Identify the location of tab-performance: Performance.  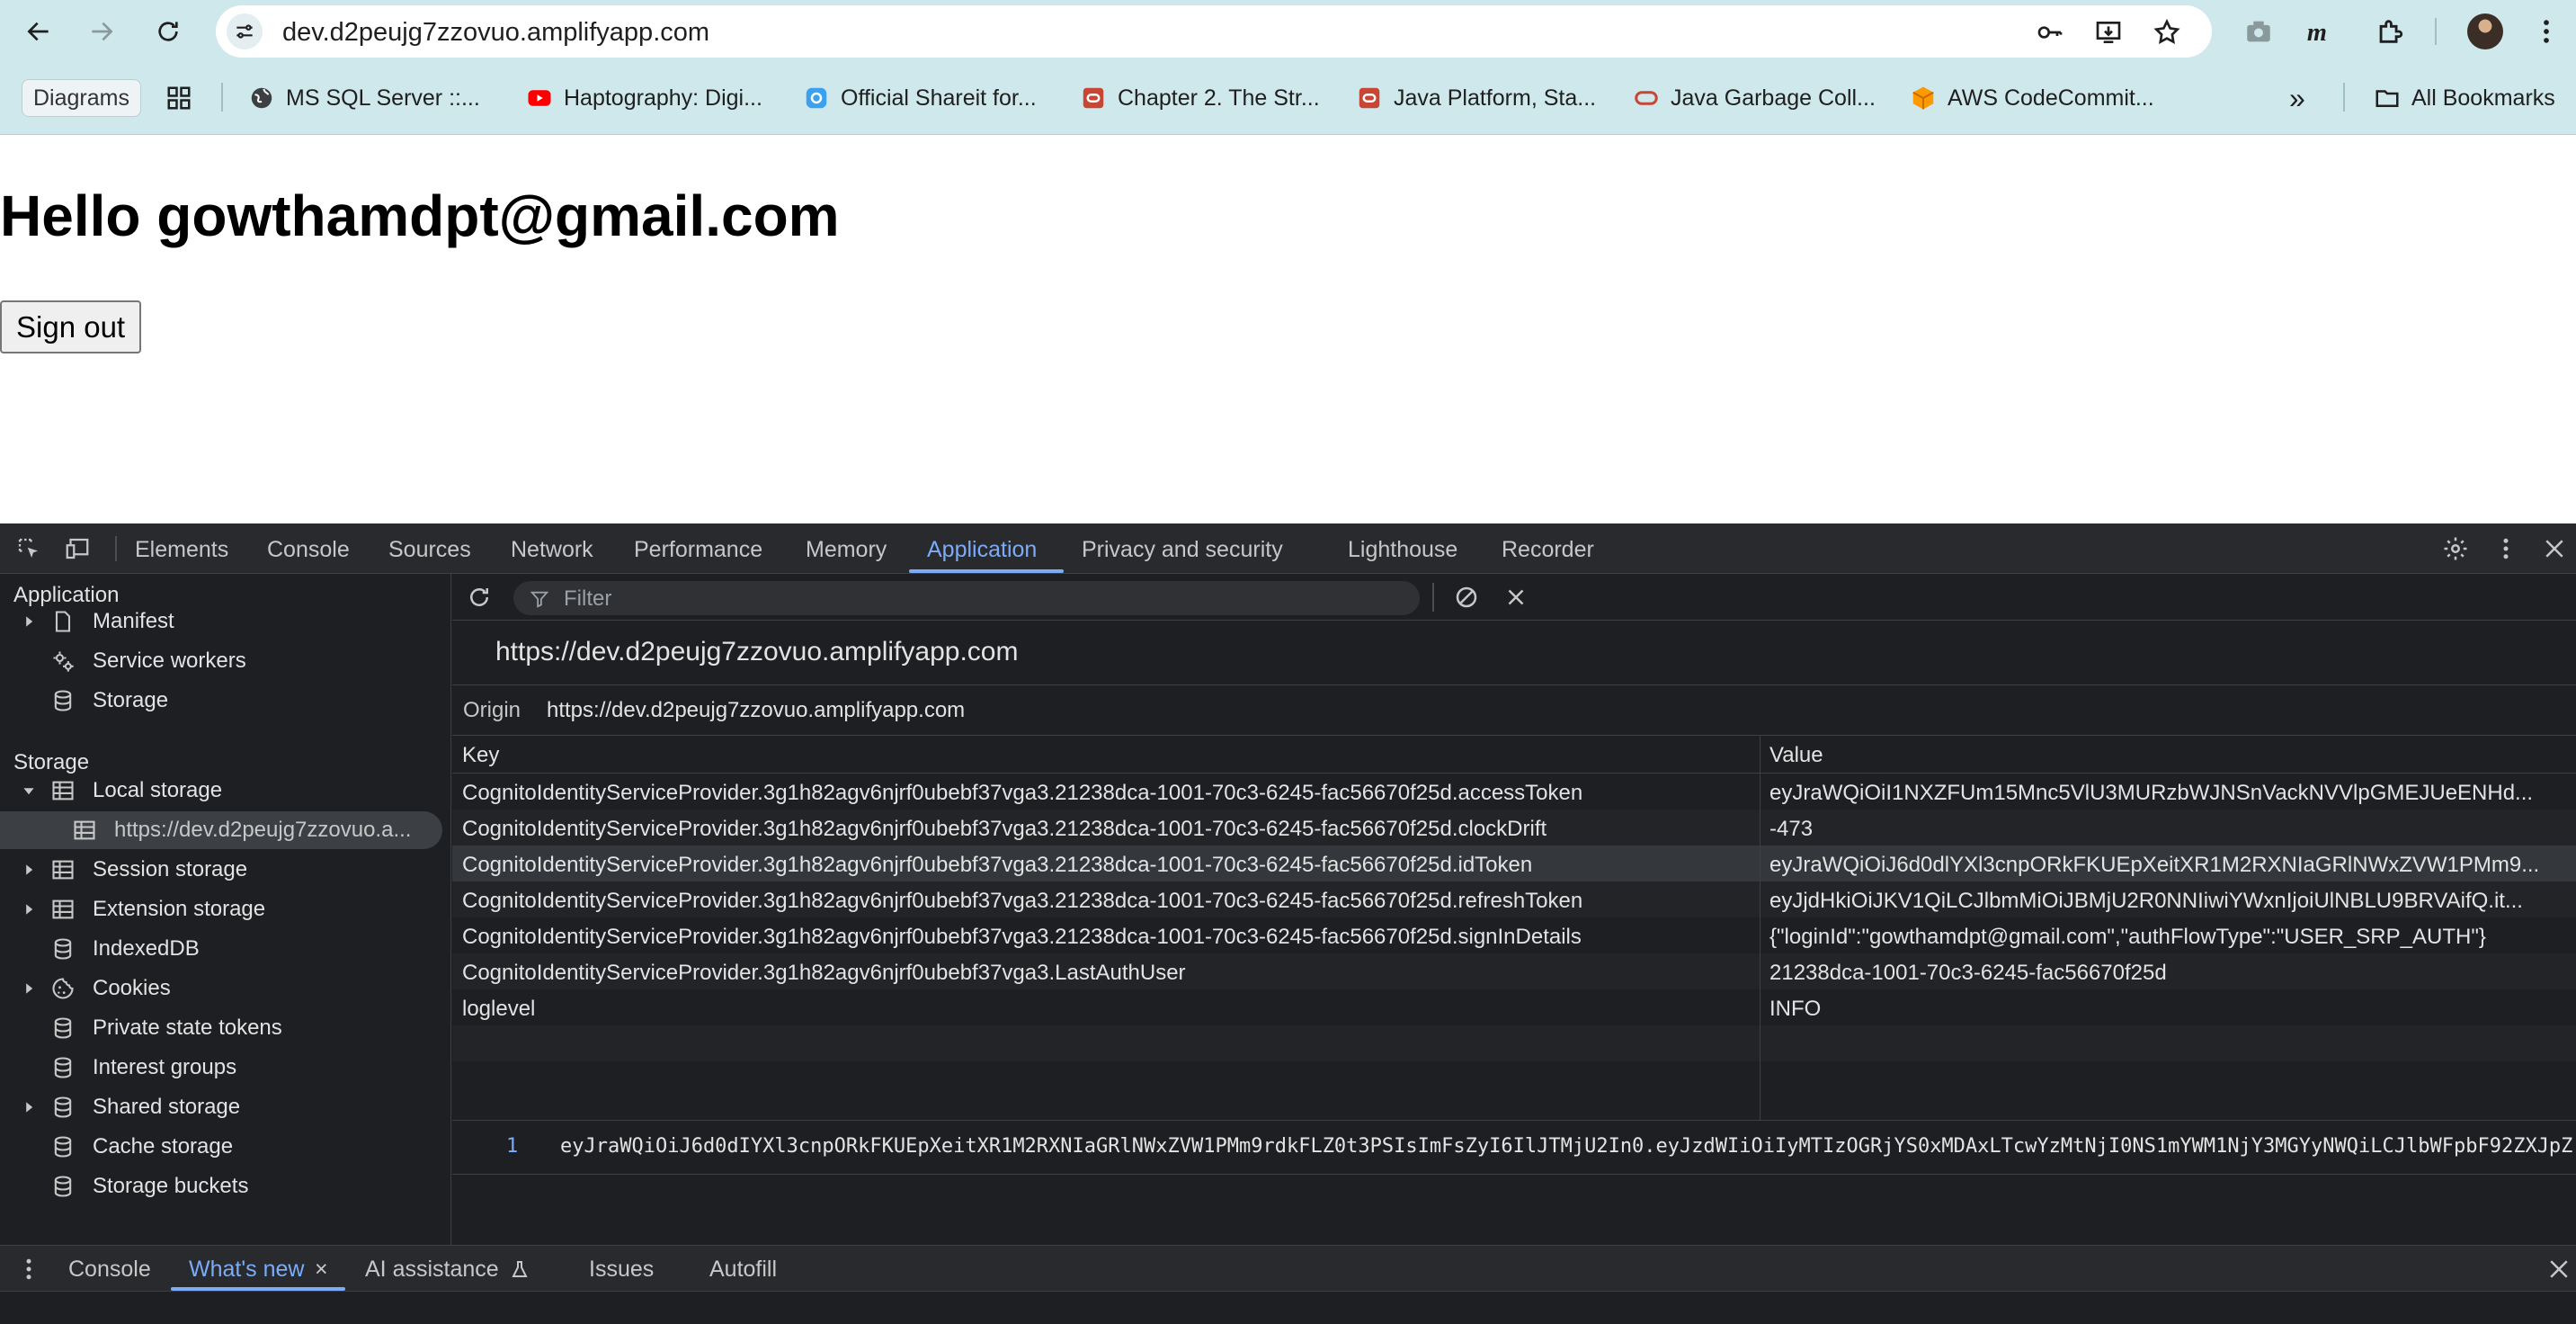
(698, 549).